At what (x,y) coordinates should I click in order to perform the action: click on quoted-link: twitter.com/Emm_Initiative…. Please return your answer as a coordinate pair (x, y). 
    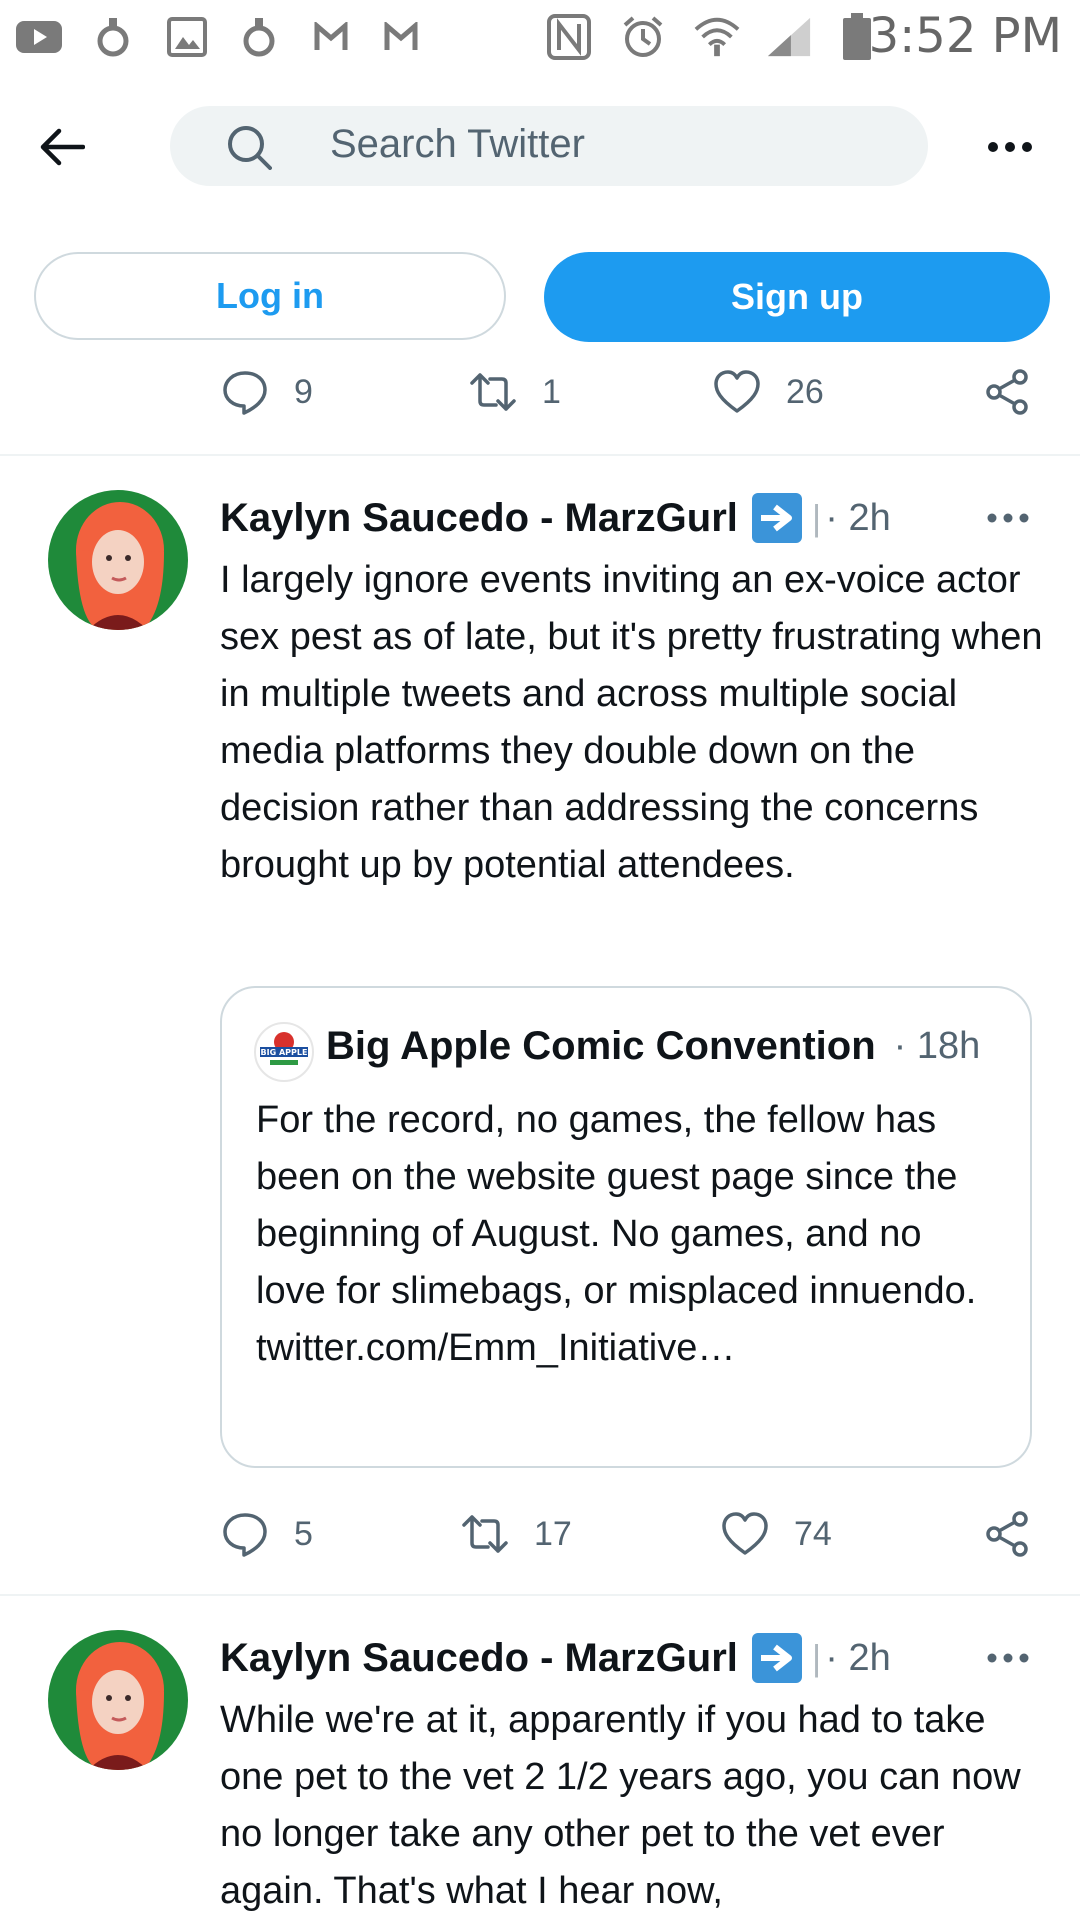
    Looking at the image, I should click on (495, 1348).